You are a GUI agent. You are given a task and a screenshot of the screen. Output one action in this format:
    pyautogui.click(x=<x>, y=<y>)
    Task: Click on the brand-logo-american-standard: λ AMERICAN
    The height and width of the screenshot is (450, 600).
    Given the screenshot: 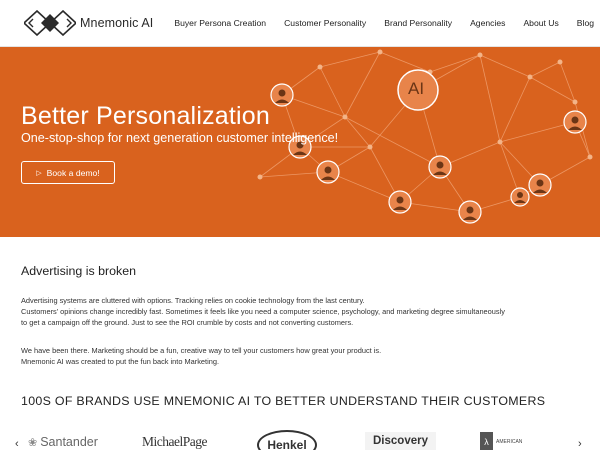 What is the action you would take?
    pyautogui.click(x=501, y=441)
    